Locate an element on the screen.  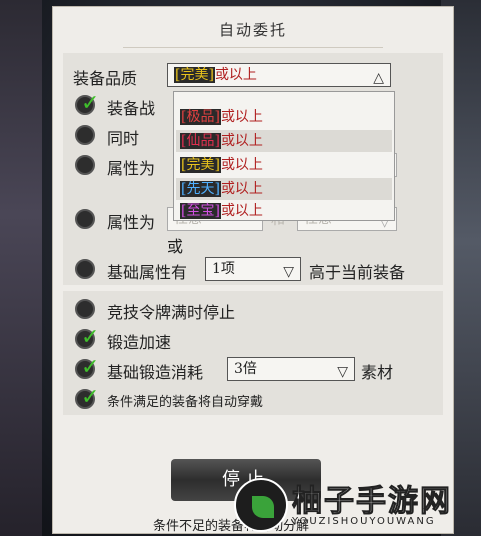
watermark-text: 柚子手游网 is located at coordinates (372, 502).